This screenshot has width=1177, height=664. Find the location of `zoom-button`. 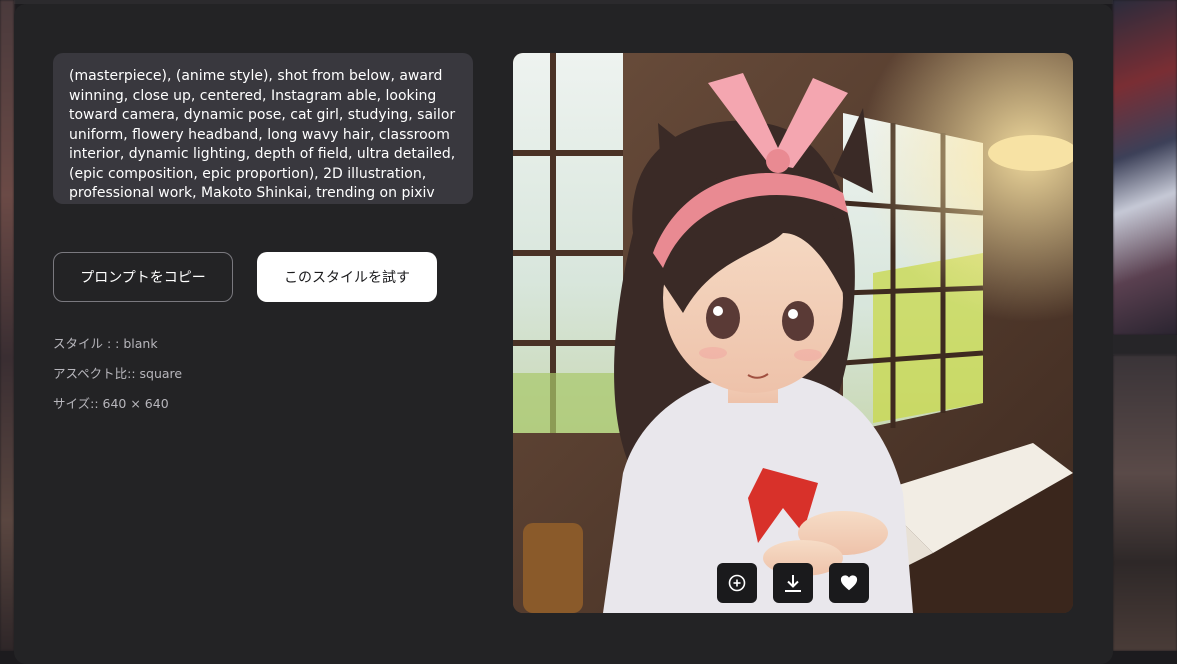

zoom-button is located at coordinates (737, 583).